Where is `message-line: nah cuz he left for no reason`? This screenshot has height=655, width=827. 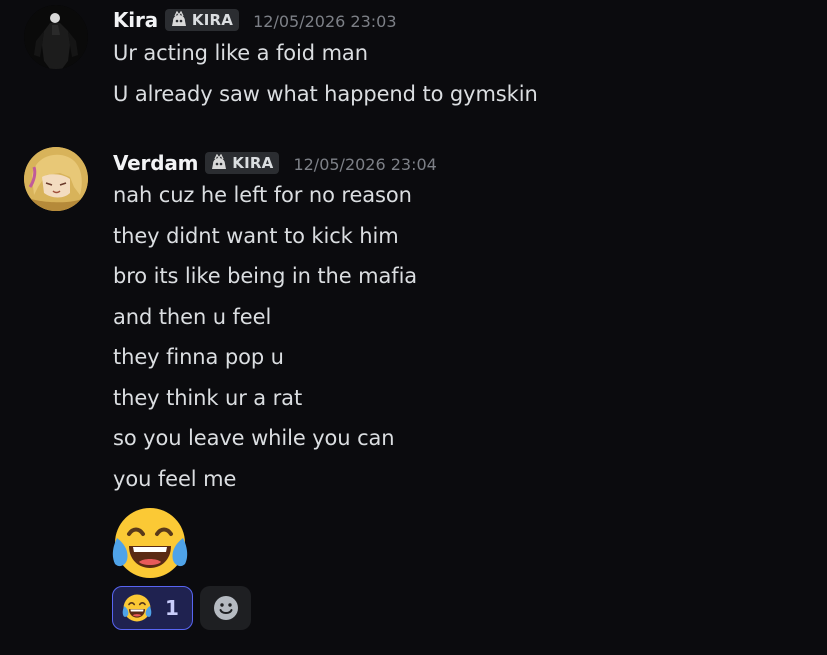
message-line: nah cuz he left for no reason is located at coordinates (262, 195).